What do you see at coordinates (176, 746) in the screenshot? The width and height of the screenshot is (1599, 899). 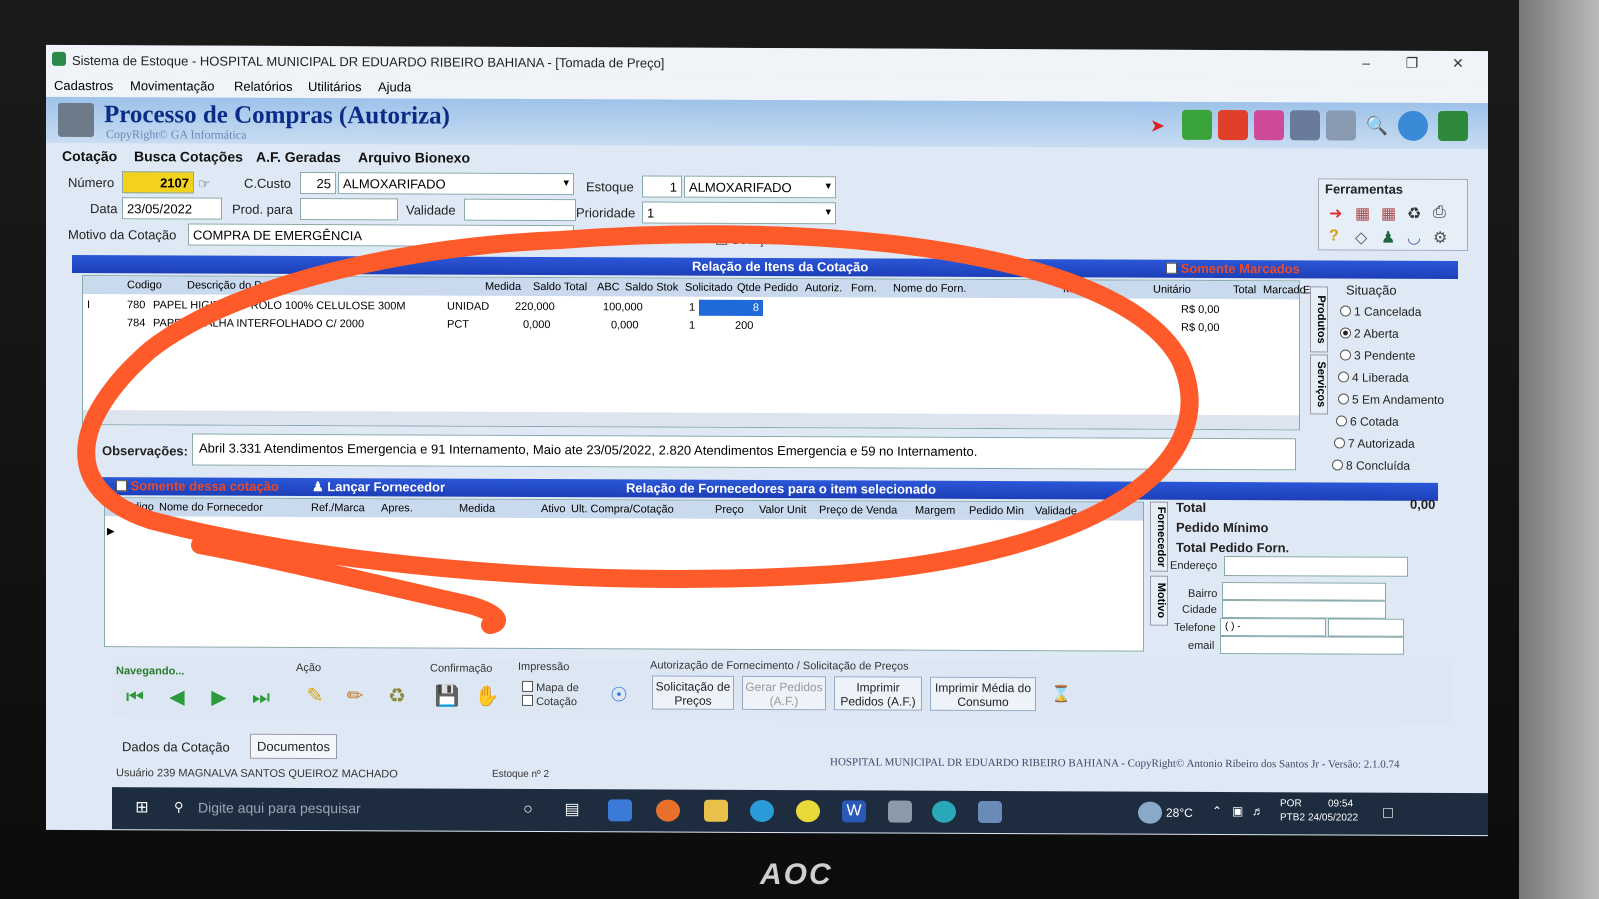 I see `tab-dados-cotacao: Dados da Cotação` at bounding box center [176, 746].